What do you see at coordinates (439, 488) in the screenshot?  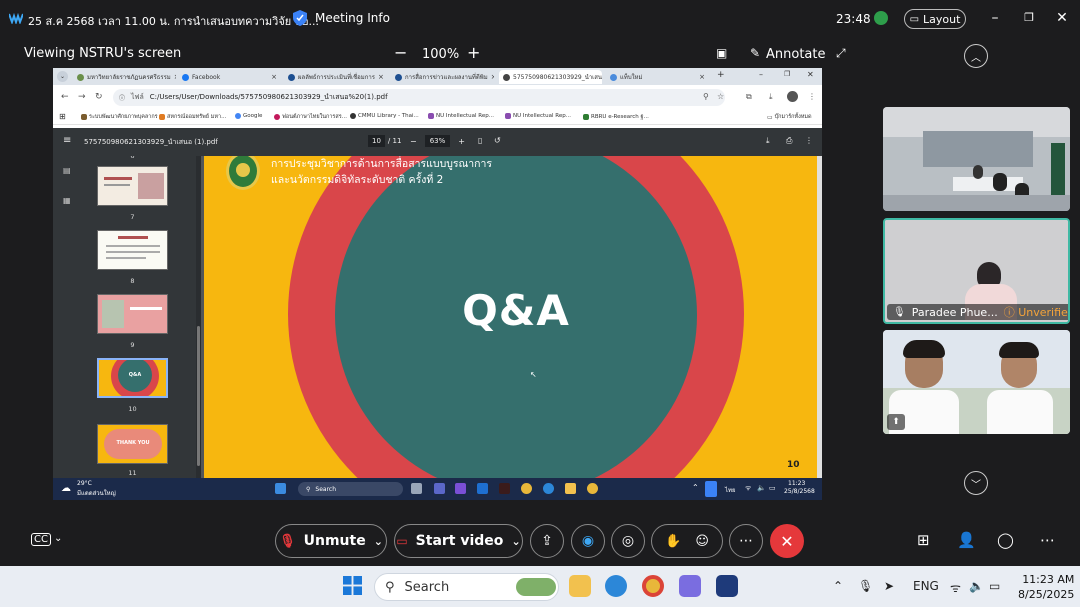 I see `teams-icon` at bounding box center [439, 488].